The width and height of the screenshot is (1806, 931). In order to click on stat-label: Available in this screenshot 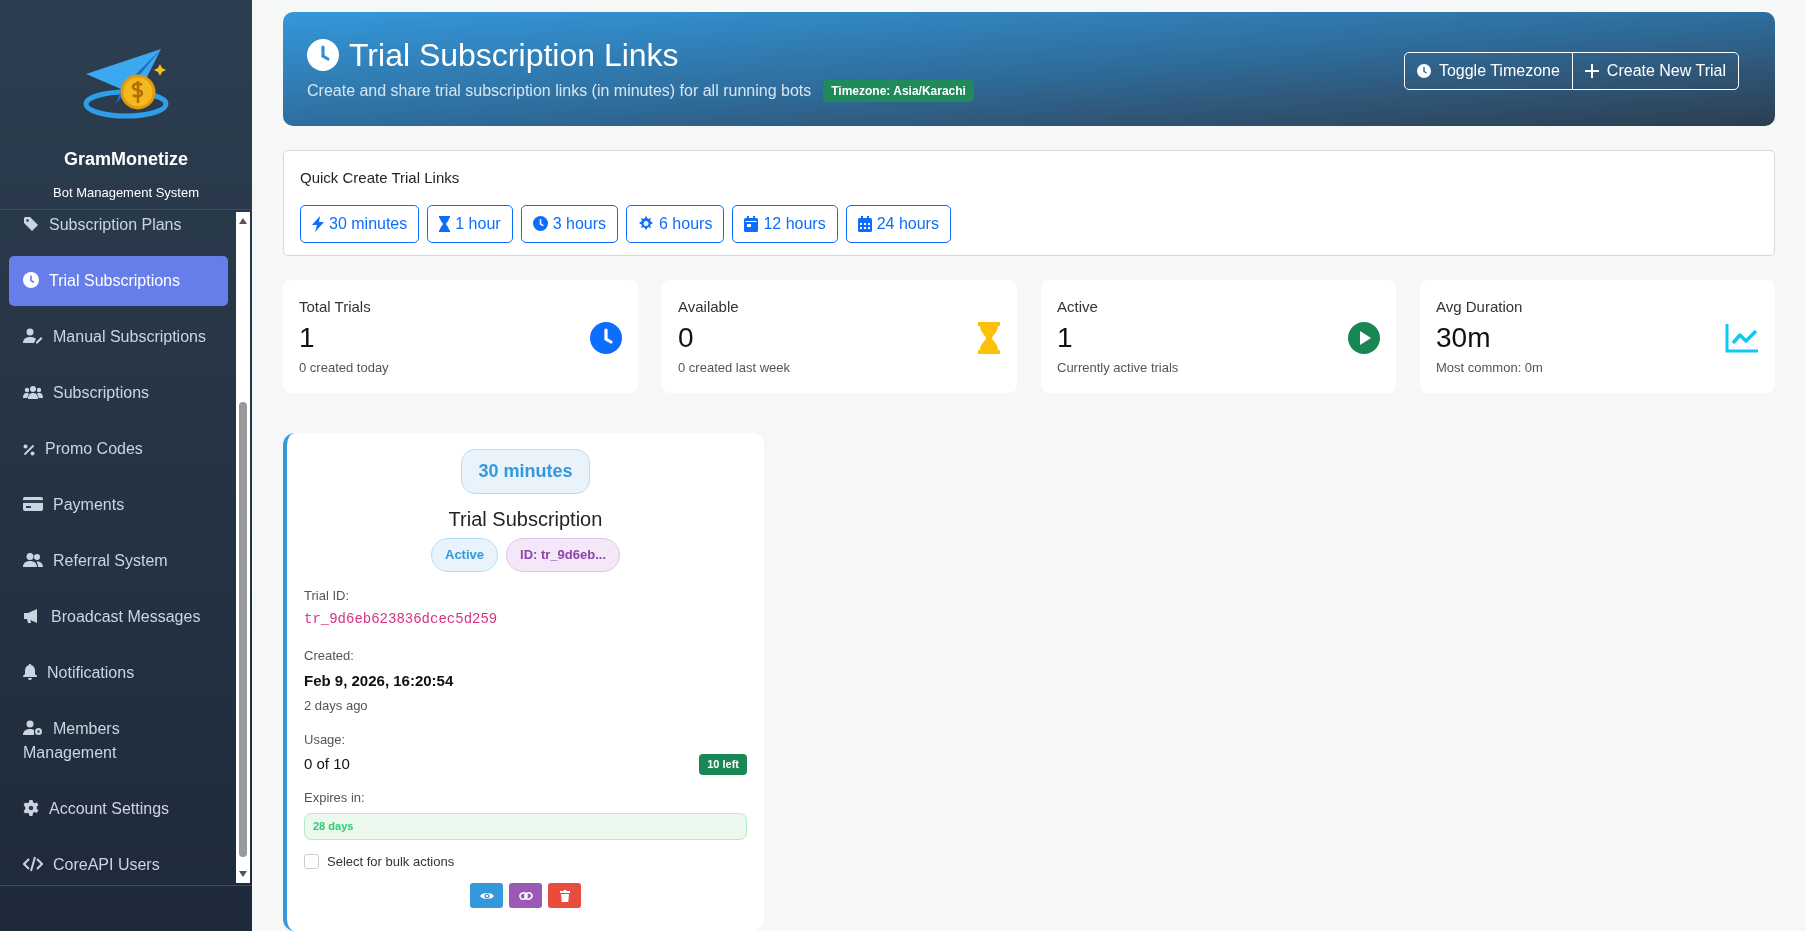, I will do `click(709, 307)`.